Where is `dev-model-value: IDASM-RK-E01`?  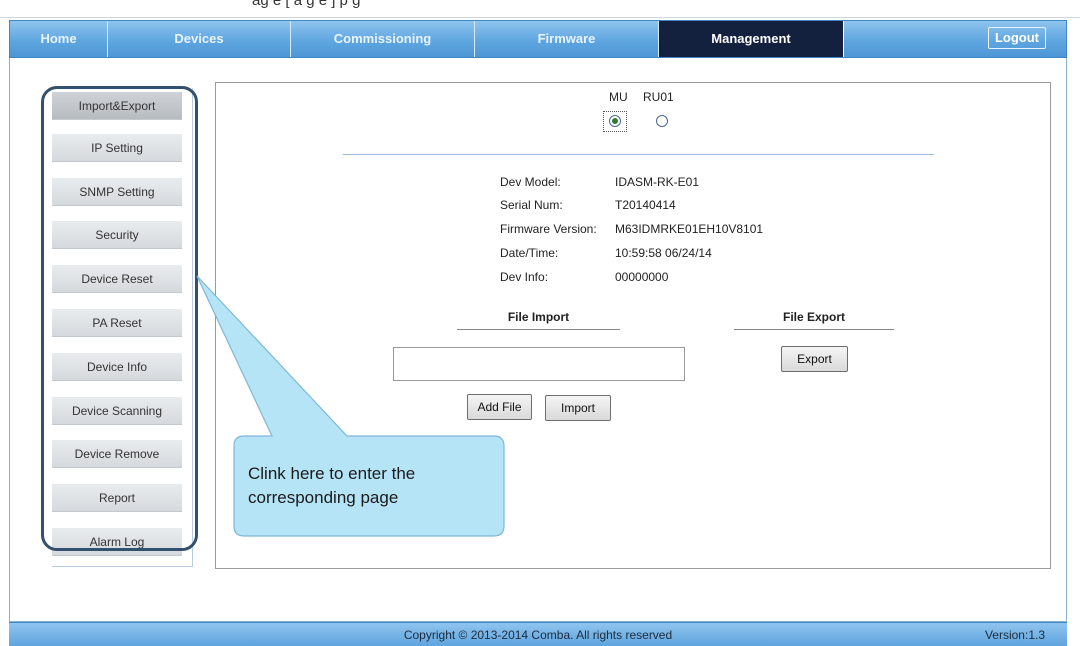 dev-model-value: IDASM-RK-E01 is located at coordinates (657, 182).